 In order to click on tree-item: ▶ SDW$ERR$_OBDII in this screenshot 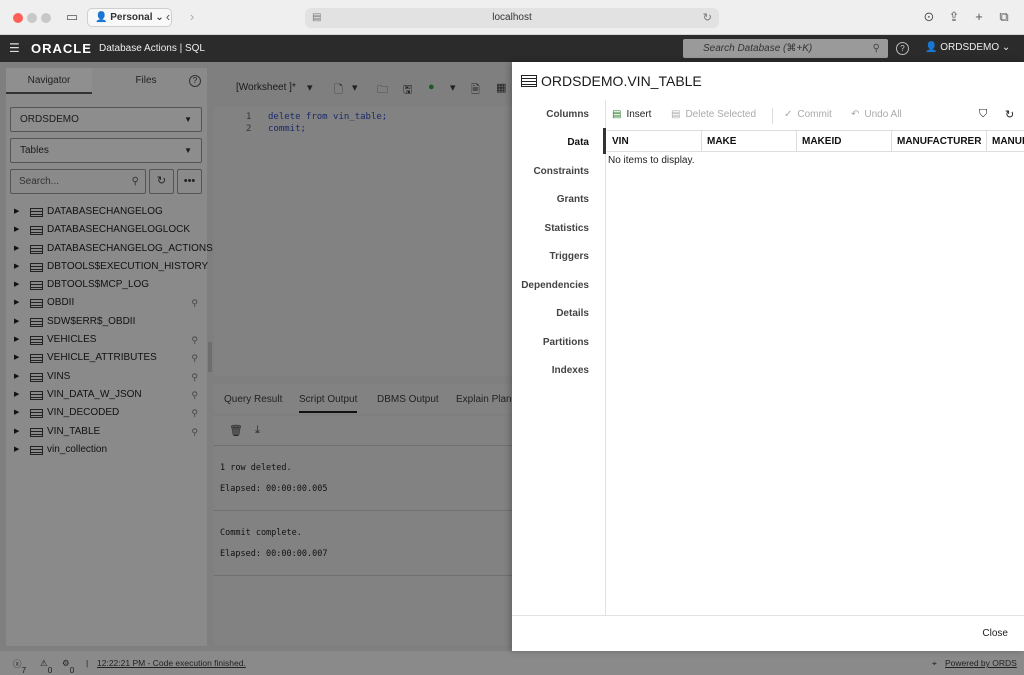, I will do `click(106, 322)`.